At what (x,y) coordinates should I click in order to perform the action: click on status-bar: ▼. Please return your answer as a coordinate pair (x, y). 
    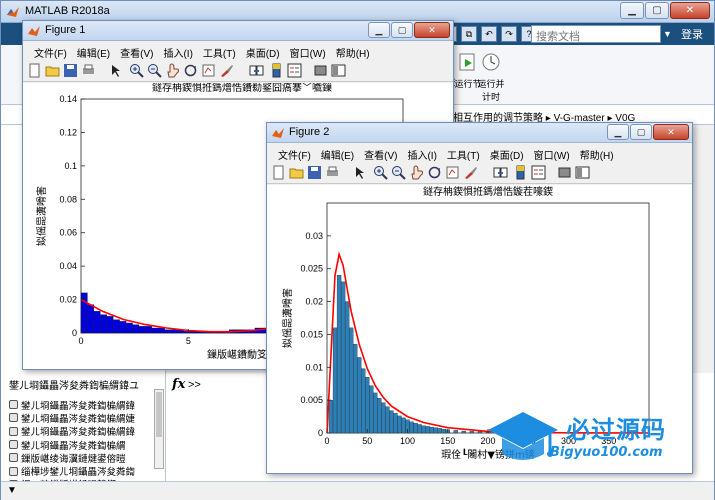
    Looking at the image, I should click on (357, 490).